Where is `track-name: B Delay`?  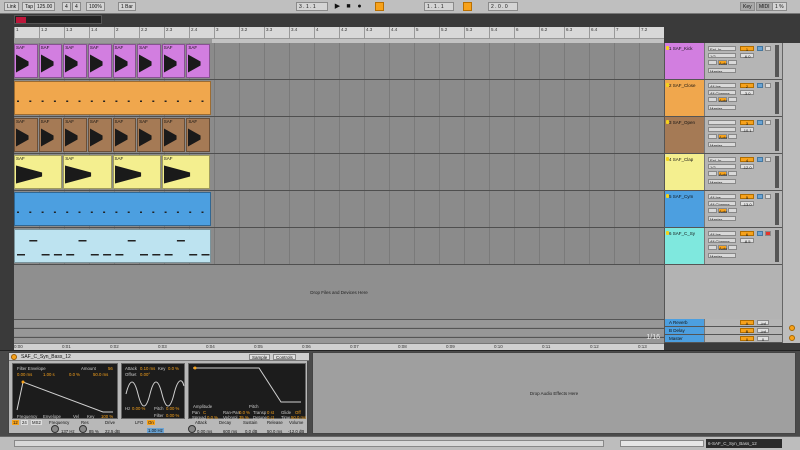 track-name: B Delay is located at coordinates (677, 330).